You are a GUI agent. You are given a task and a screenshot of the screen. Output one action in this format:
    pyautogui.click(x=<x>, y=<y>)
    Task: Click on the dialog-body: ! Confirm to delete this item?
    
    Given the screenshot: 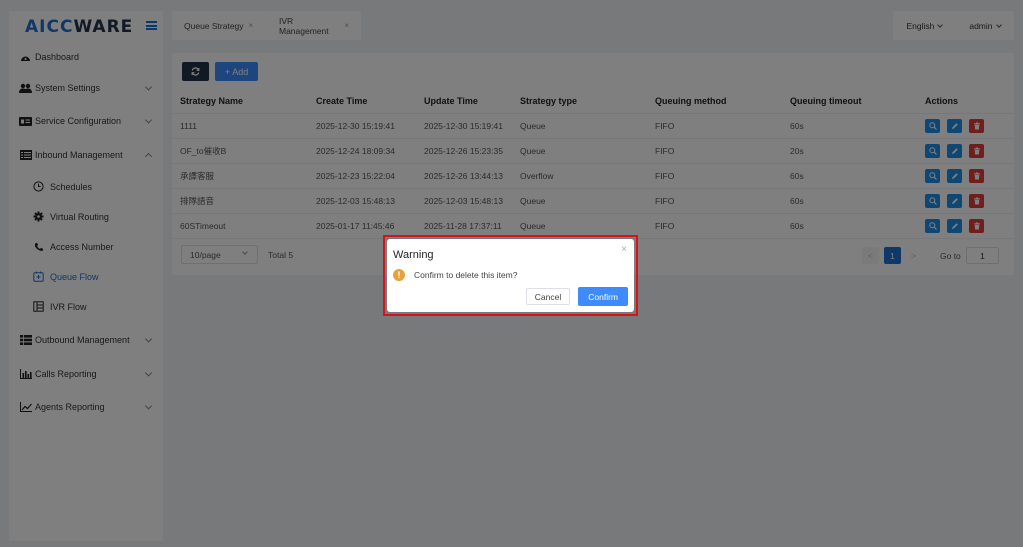 What is the action you would take?
    pyautogui.click(x=510, y=275)
    